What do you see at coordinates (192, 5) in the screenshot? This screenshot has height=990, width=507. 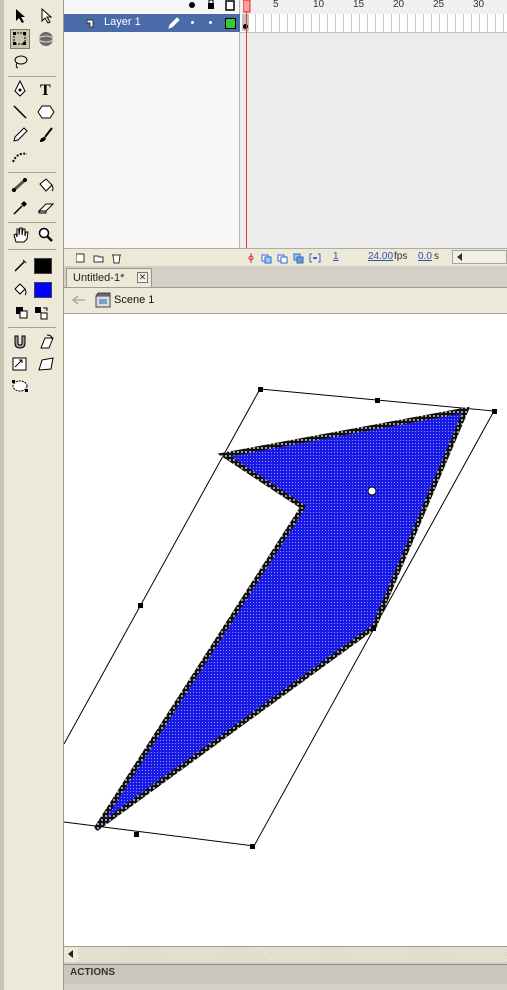 I see `eye-icon` at bounding box center [192, 5].